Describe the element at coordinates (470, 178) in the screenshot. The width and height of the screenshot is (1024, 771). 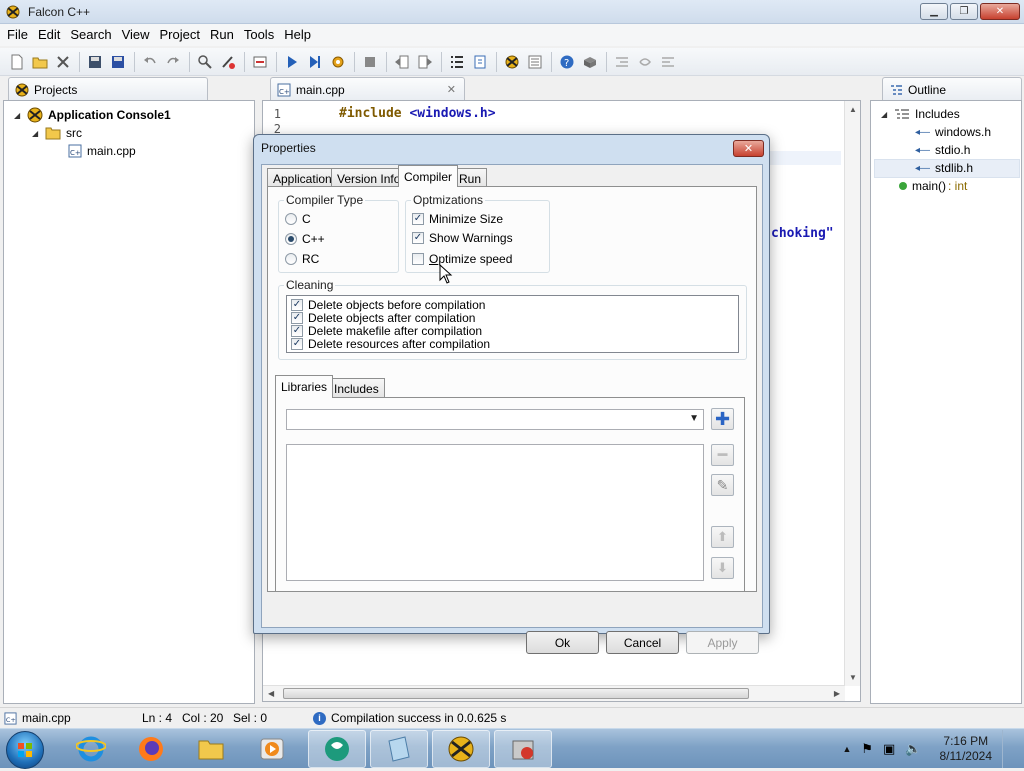
I see `tab-run: Run` at that location.